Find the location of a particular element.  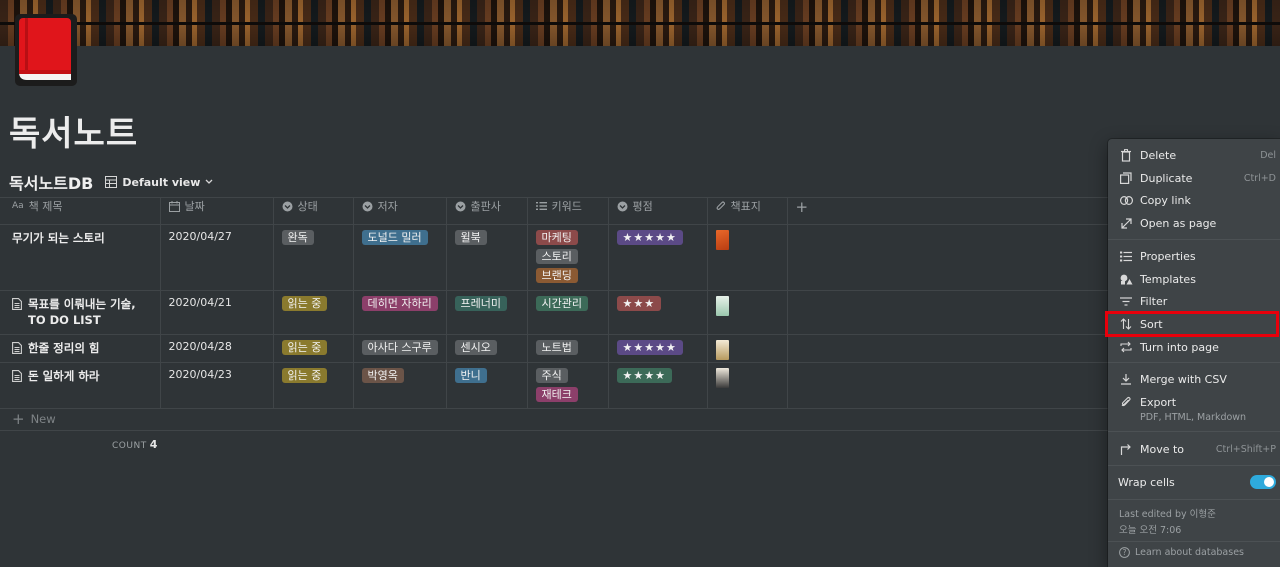

row-title: 한줄 정리의 힘 is located at coordinates (82, 348).